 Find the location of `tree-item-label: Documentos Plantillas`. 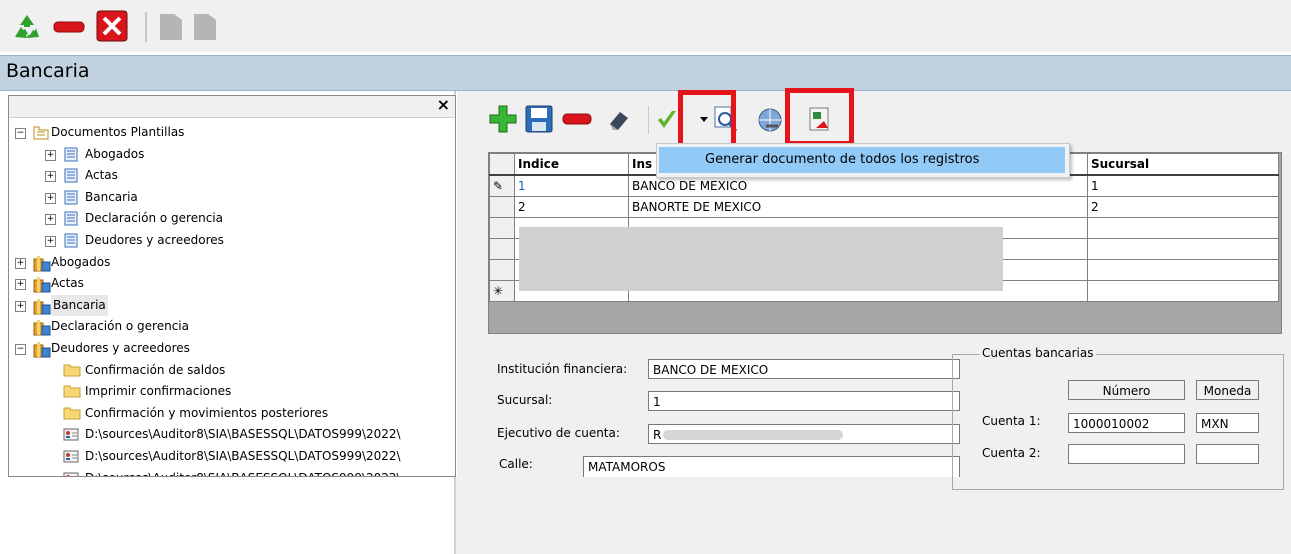

tree-item-label: Documentos Plantillas is located at coordinates (118, 132).